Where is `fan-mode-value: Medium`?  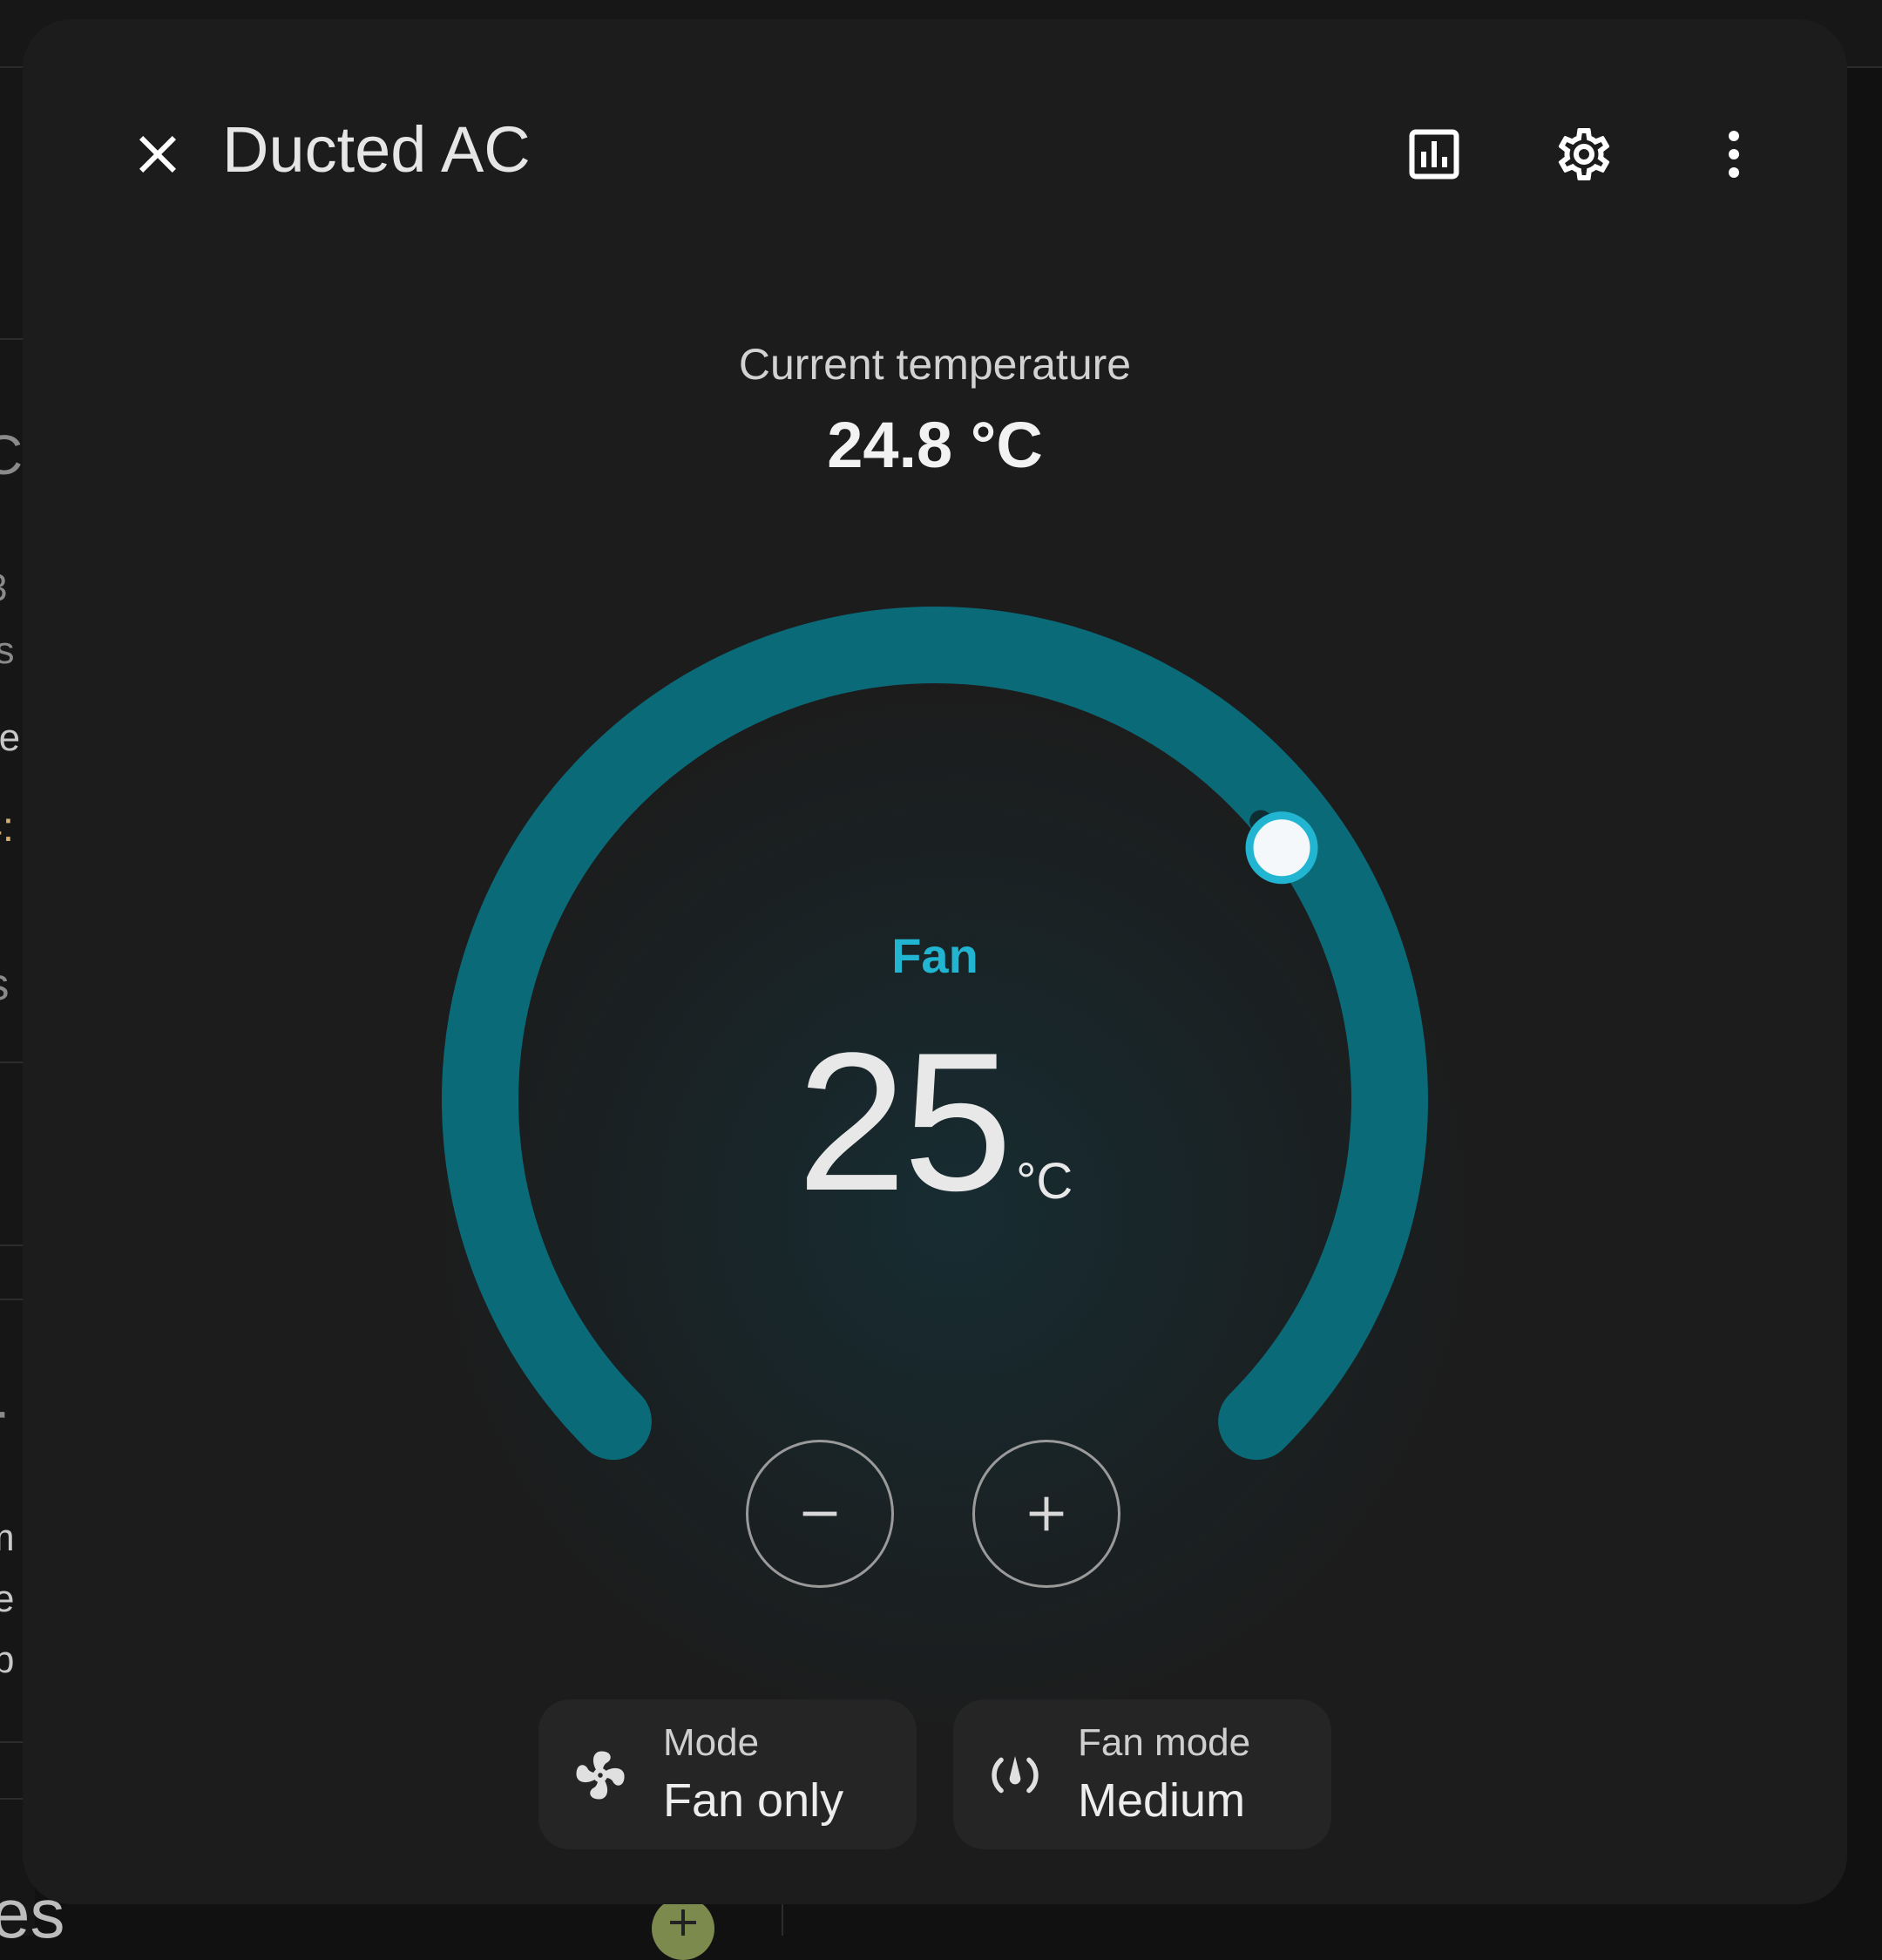 fan-mode-value: Medium is located at coordinates (1162, 1800).